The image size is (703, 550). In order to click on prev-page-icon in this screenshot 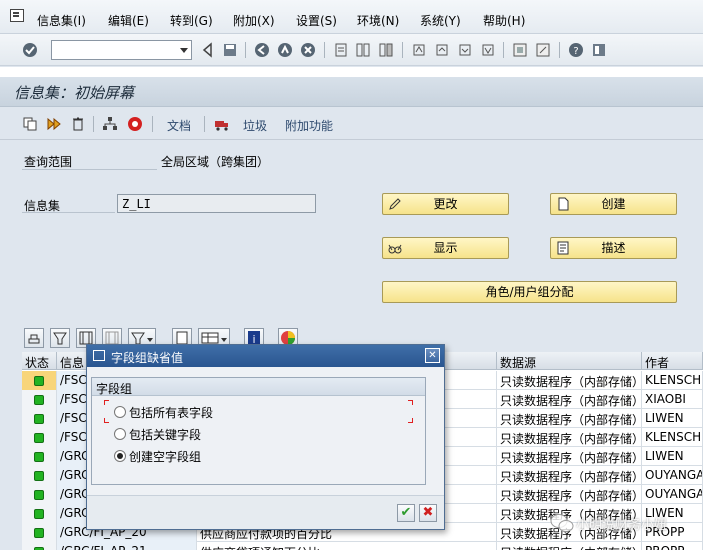, I will do `click(442, 50)`.